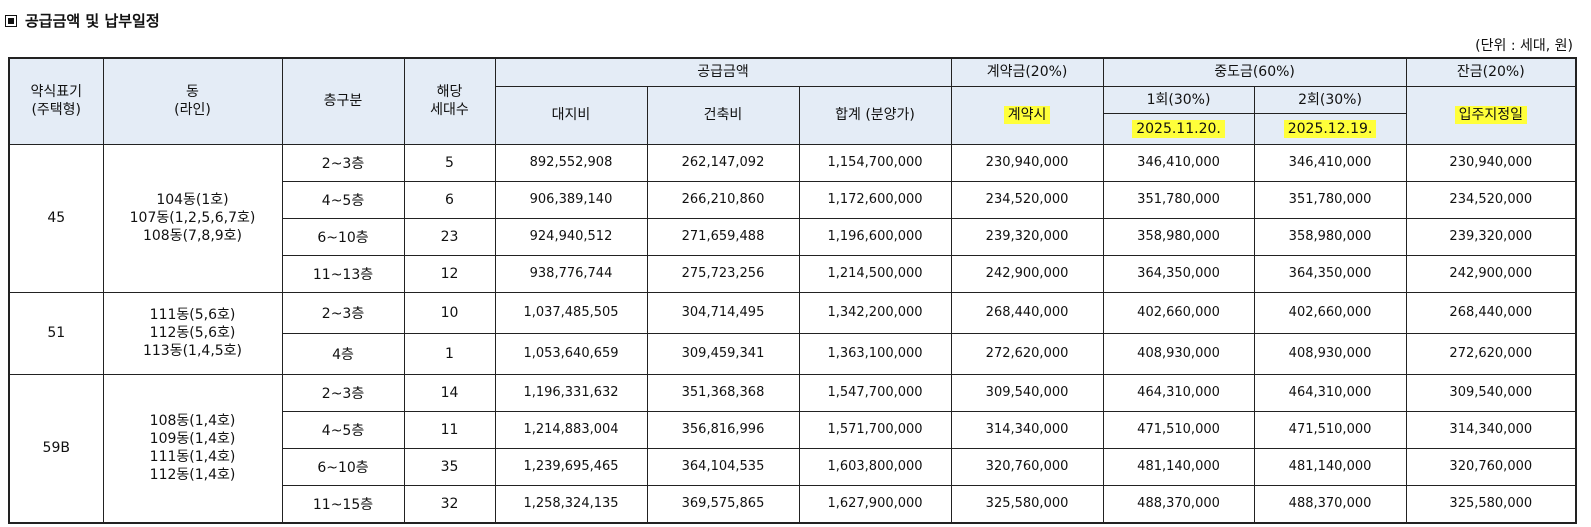  What do you see at coordinates (449, 429) in the screenshot?
I see `count-cell: 11` at bounding box center [449, 429].